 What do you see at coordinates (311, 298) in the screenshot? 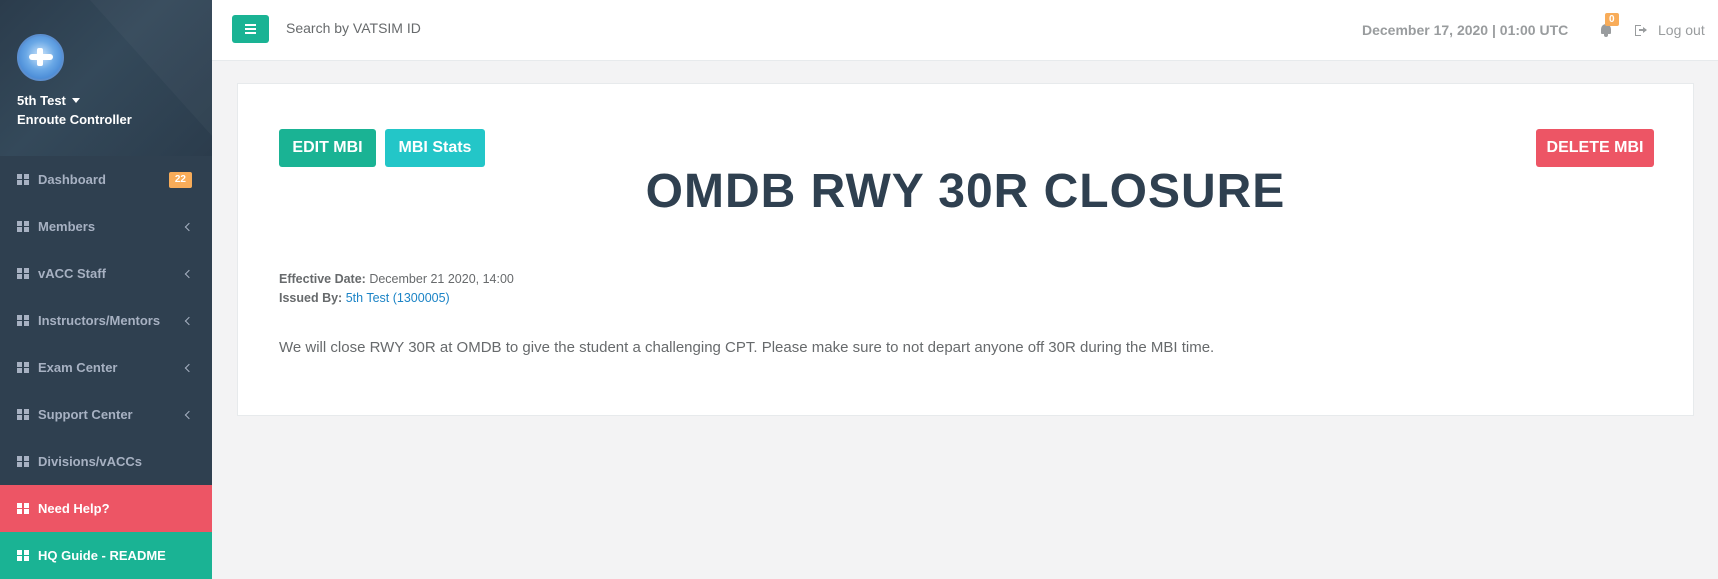
I see `issued-by-label: Issued By:` at bounding box center [311, 298].